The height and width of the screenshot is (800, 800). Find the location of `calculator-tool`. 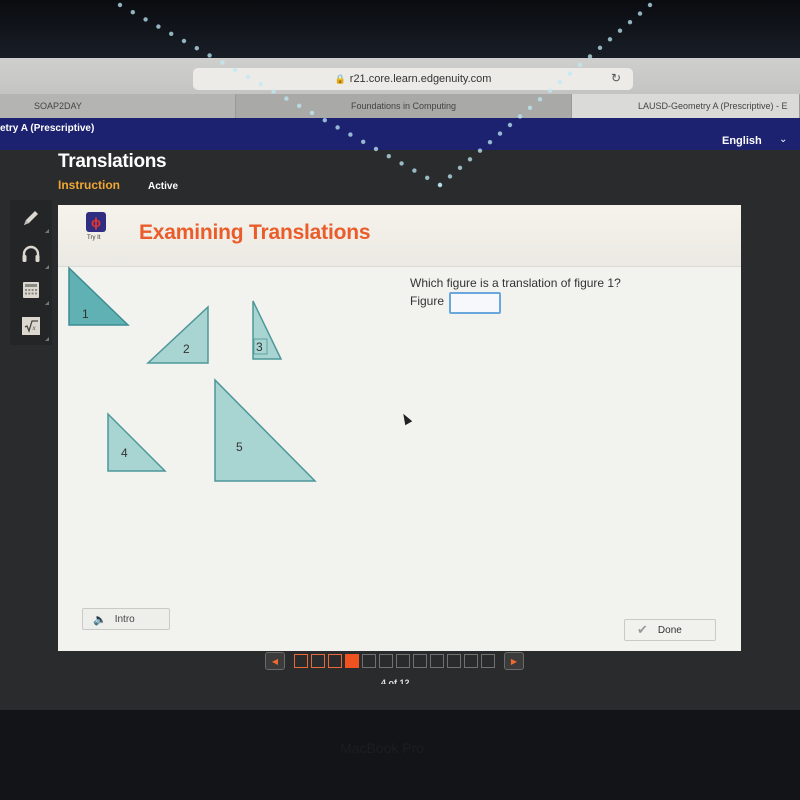

calculator-tool is located at coordinates (31, 290).